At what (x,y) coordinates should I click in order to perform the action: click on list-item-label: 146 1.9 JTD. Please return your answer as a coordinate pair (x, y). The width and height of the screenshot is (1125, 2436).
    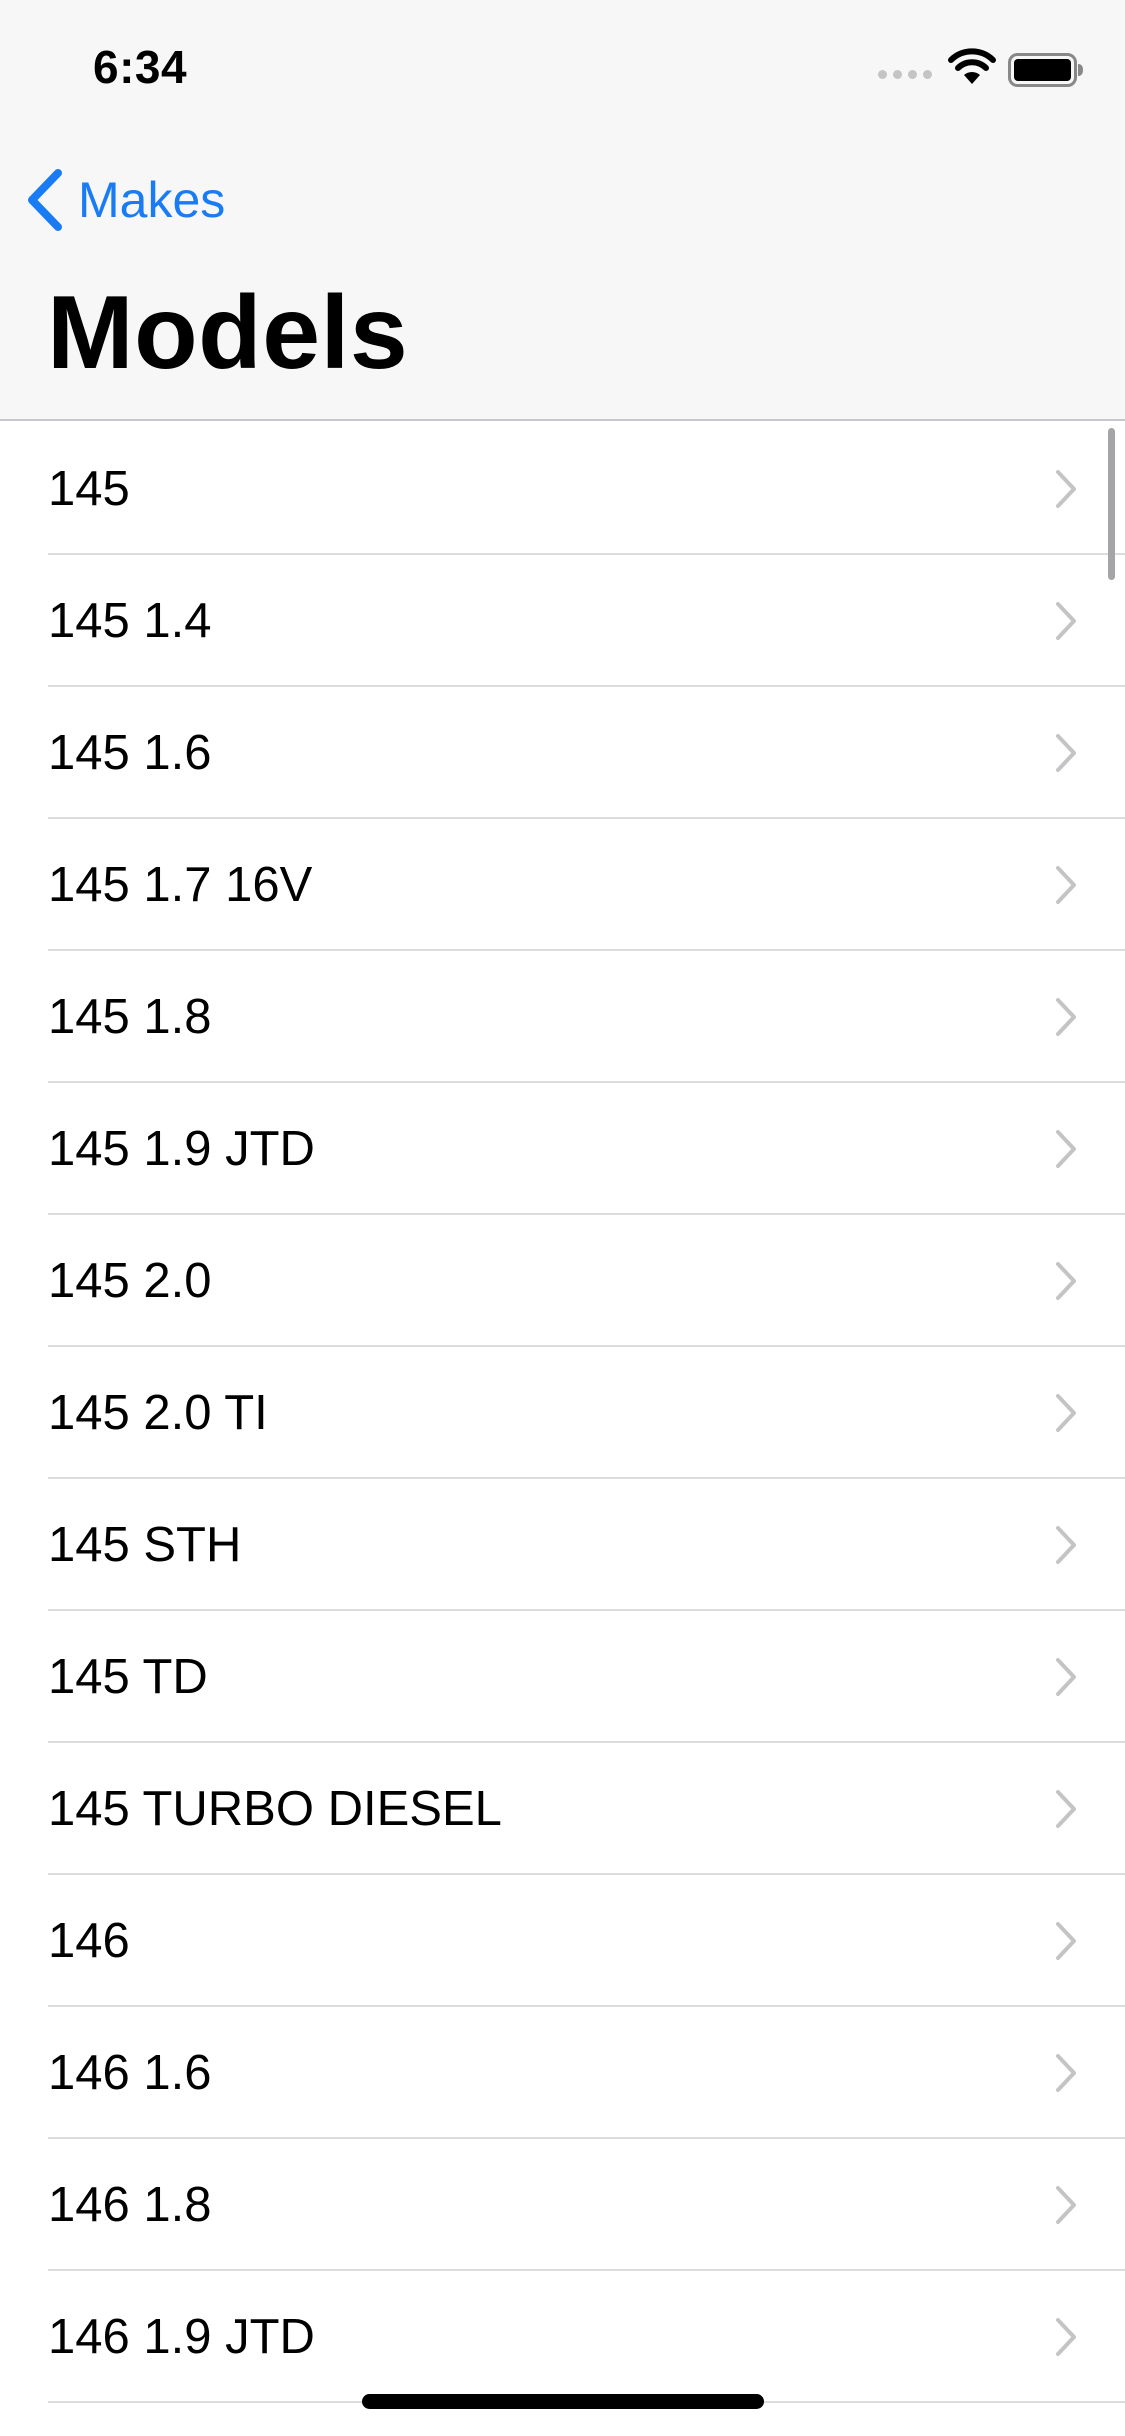
    Looking at the image, I should click on (181, 2337).